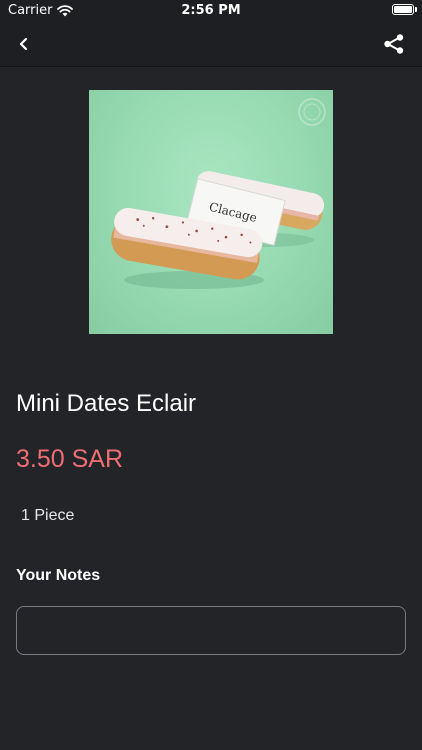 This screenshot has width=422, height=750. I want to click on status-time: 2:56 PM, so click(211, 10).